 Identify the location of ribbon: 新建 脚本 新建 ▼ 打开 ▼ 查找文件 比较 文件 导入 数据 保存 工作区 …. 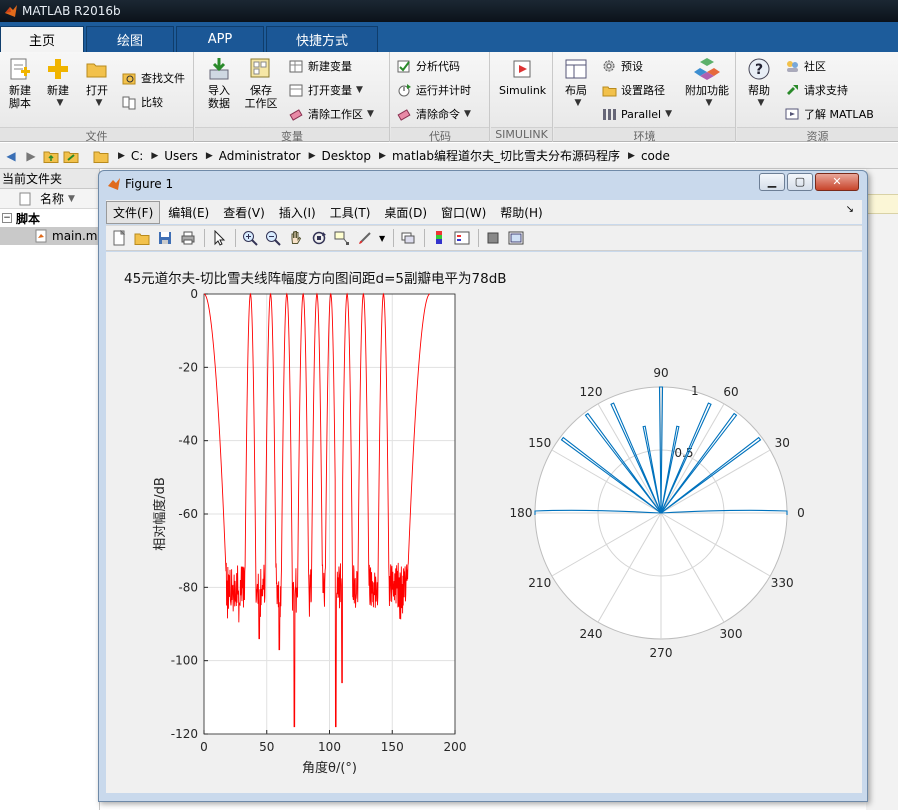
(449, 97).